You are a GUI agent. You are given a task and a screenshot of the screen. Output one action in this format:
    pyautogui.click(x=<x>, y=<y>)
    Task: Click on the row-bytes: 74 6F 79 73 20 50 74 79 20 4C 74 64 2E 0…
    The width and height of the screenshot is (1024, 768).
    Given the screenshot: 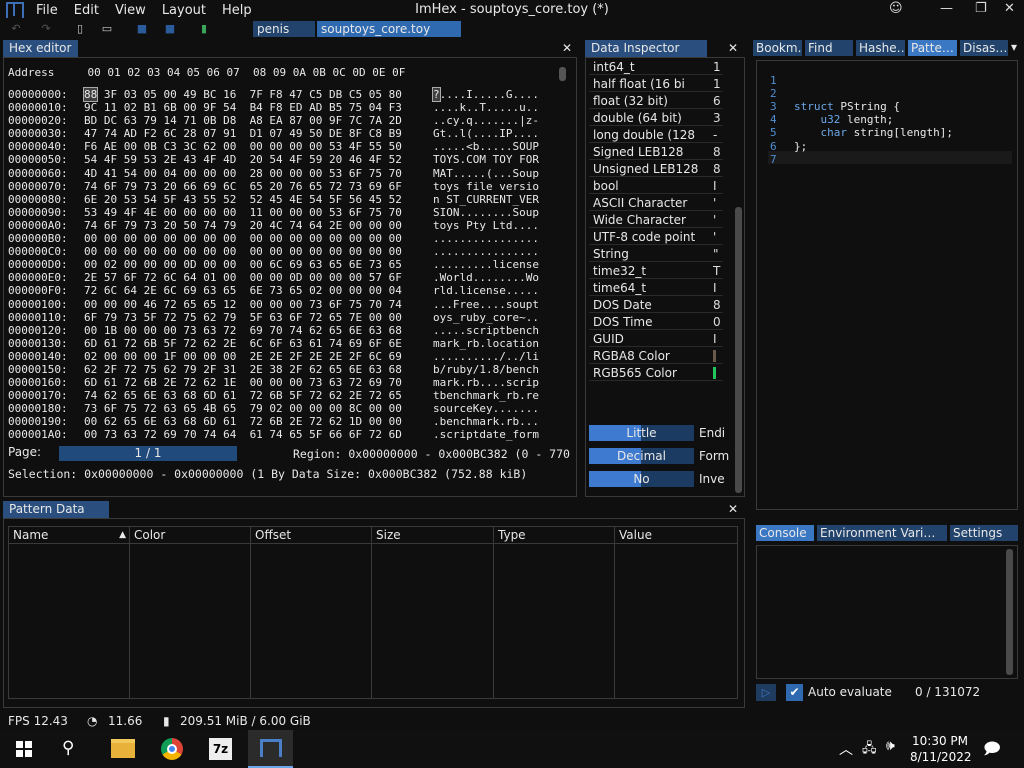 What is the action you would take?
    pyautogui.click(x=258, y=225)
    